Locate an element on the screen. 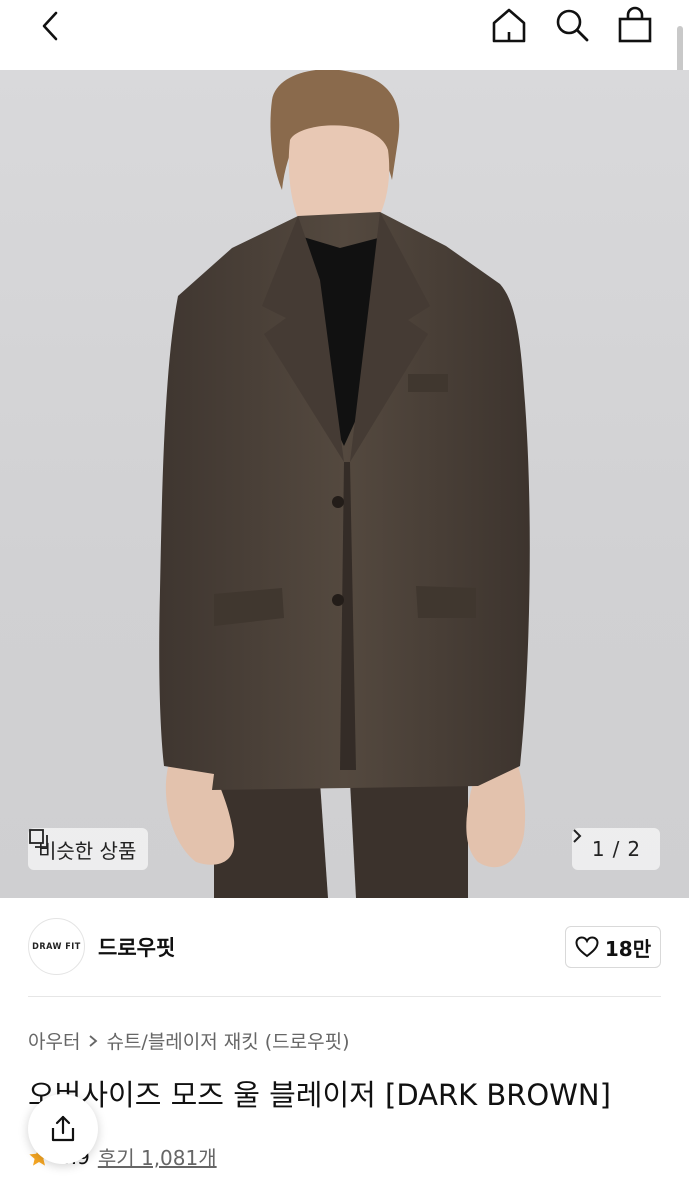 The height and width of the screenshot is (1200, 689). shopping-bag-icon is located at coordinates (635, 24).